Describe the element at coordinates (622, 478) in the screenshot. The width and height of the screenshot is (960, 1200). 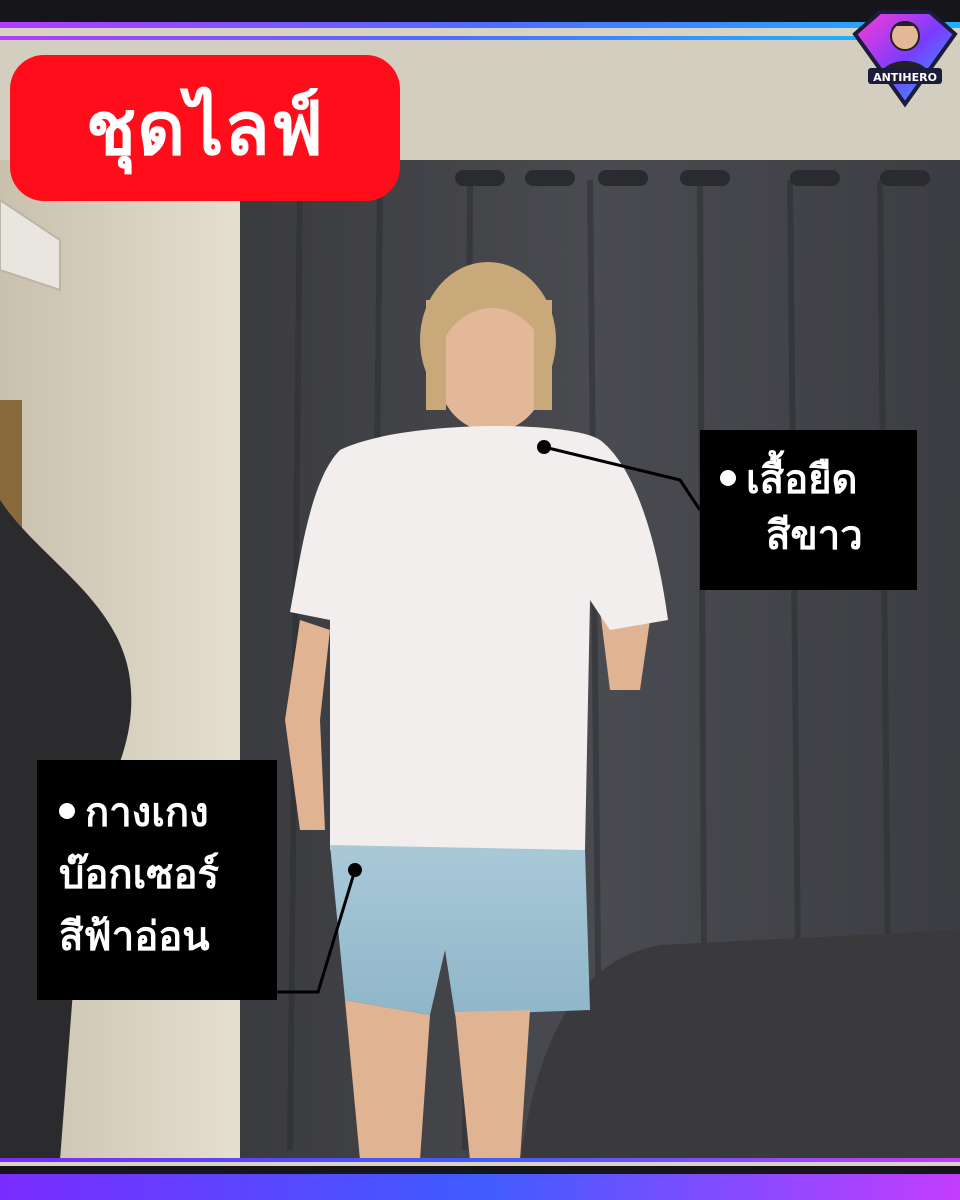
I see `shirt-pointer-line` at that location.